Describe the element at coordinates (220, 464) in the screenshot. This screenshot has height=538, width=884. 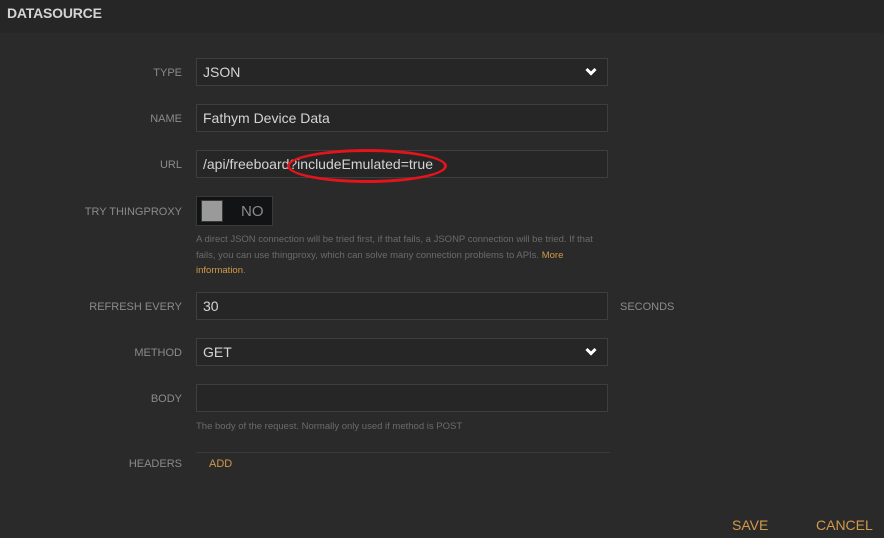
I see `add-header-button: ADD` at that location.